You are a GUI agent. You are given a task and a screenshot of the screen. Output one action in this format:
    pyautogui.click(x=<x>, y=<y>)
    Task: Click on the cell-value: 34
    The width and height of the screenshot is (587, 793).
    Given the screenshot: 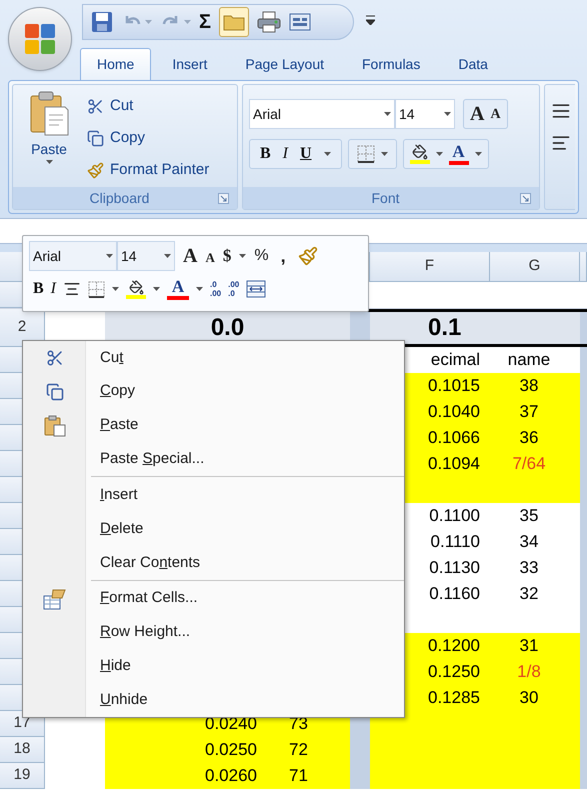 What is the action you would take?
    pyautogui.click(x=529, y=542)
    